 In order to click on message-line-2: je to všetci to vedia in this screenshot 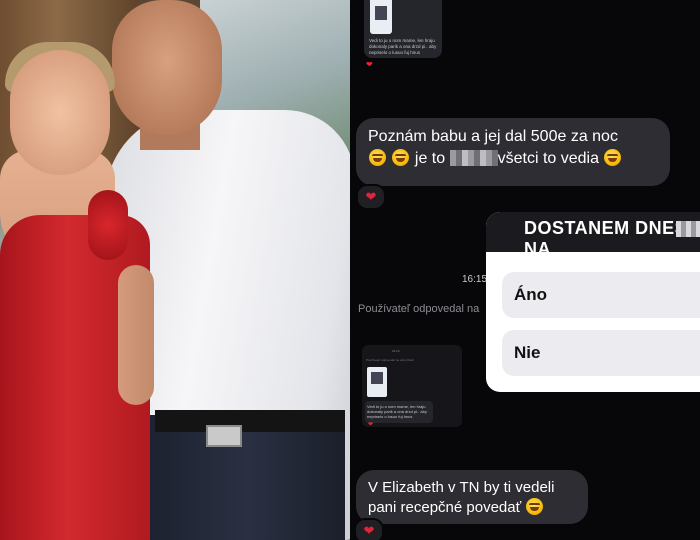, I will do `click(513, 159)`.